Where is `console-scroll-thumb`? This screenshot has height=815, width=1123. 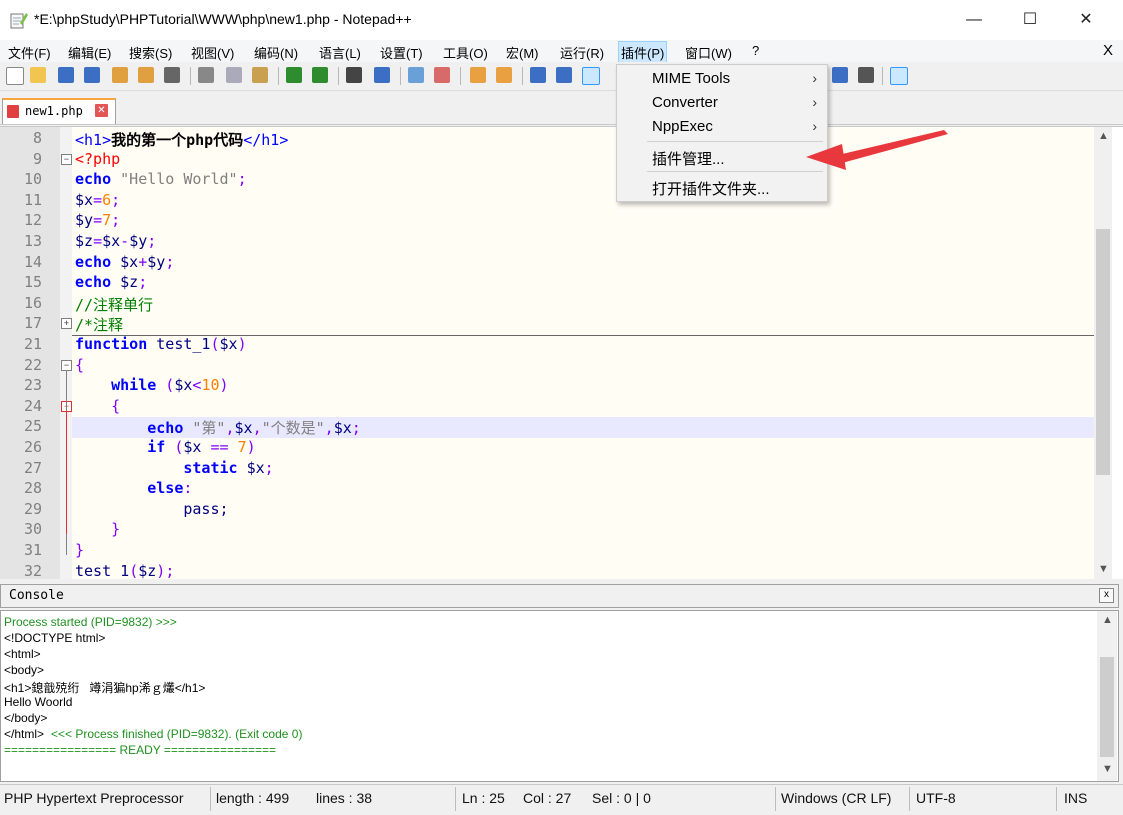 console-scroll-thumb is located at coordinates (1107, 707).